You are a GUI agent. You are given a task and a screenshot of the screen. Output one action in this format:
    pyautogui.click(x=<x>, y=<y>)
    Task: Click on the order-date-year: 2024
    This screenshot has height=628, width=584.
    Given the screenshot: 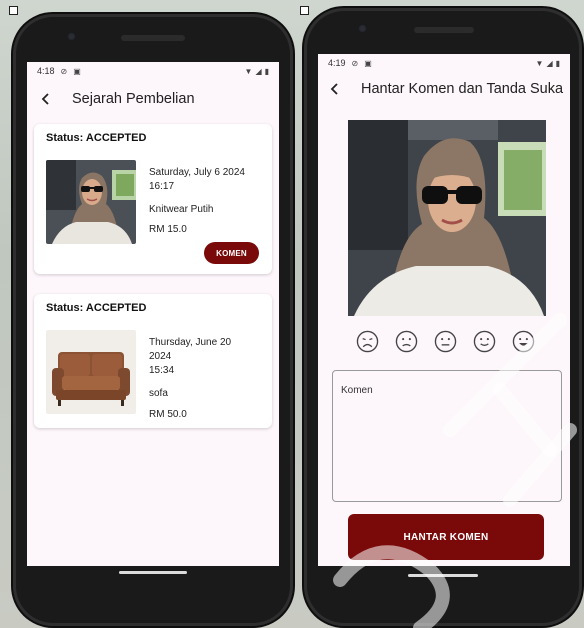 What is the action you would take?
    pyautogui.click(x=160, y=356)
    